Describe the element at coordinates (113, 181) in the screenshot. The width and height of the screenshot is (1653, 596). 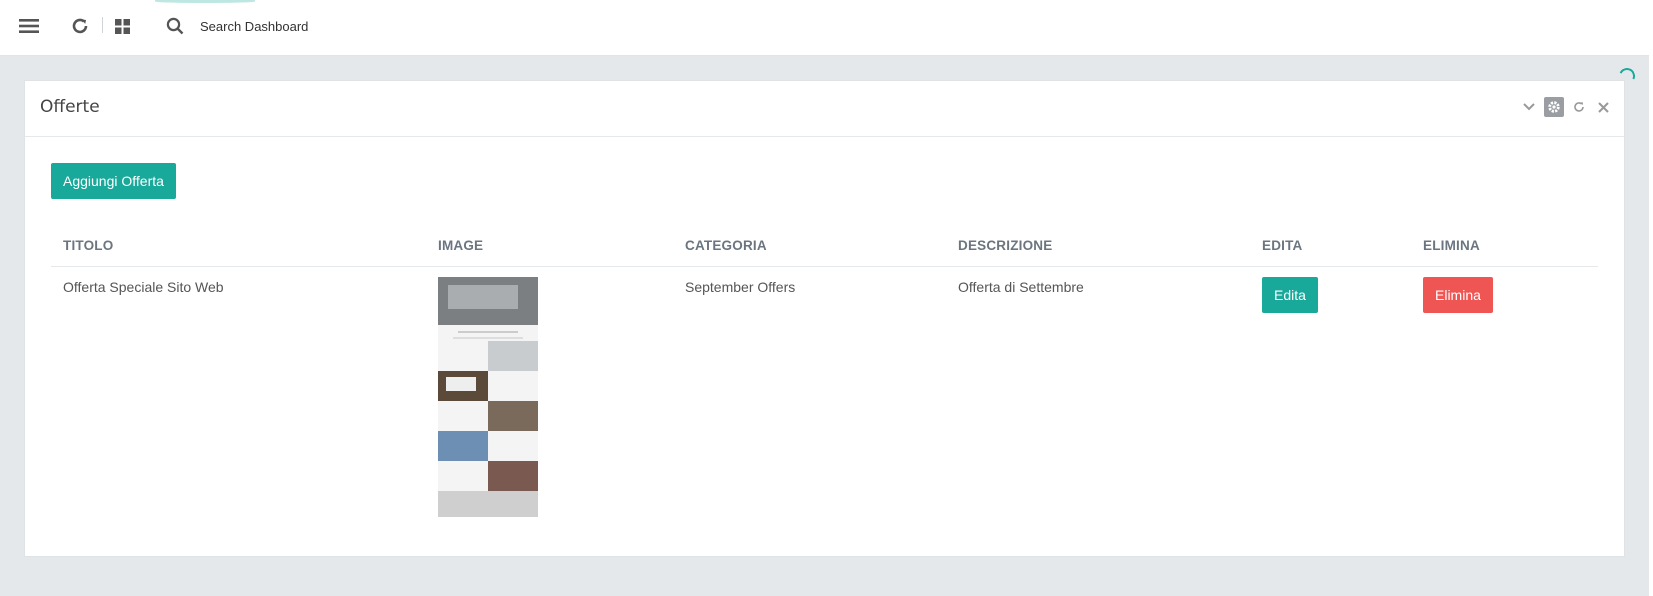
I see `add-offer-button: Aggiungi Offerta` at that location.